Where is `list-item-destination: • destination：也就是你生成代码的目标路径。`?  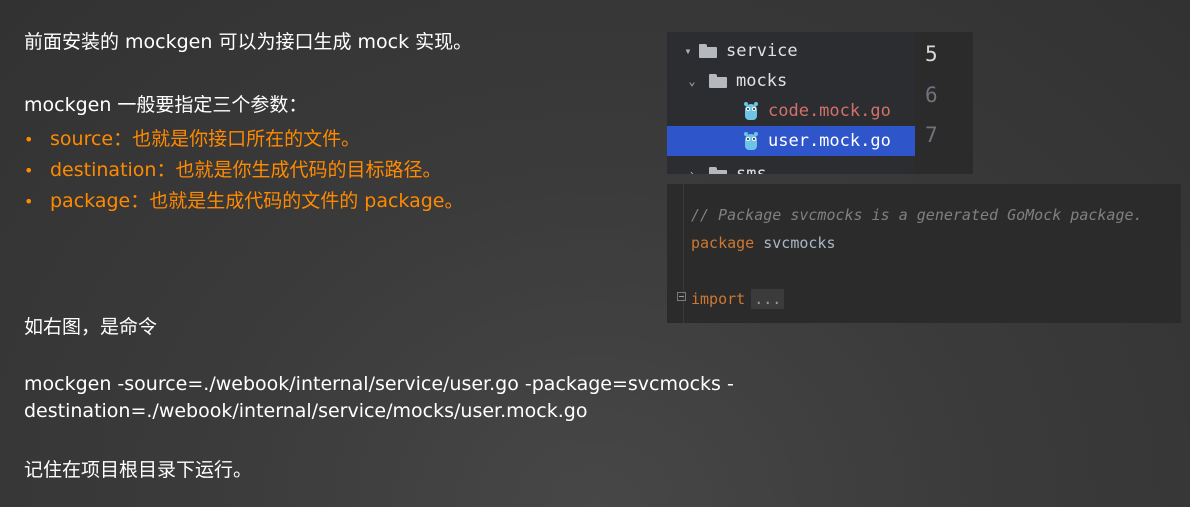 list-item-destination: • destination：也就是你生成代码的目标路径。 is located at coordinates (243, 170).